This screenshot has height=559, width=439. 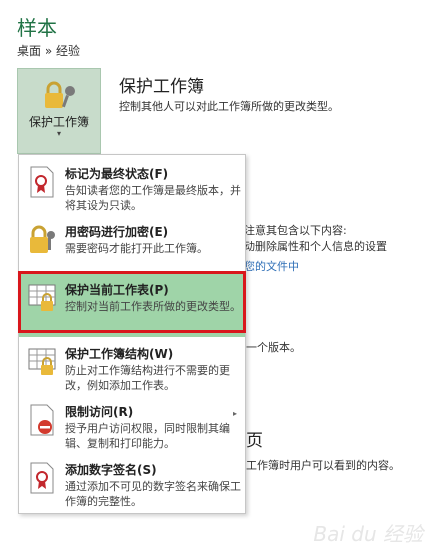 I want to click on menu-item-subtitle: 授予用户访问权限，同时限制其编辑、复制和打印能力。, so click(x=147, y=436).